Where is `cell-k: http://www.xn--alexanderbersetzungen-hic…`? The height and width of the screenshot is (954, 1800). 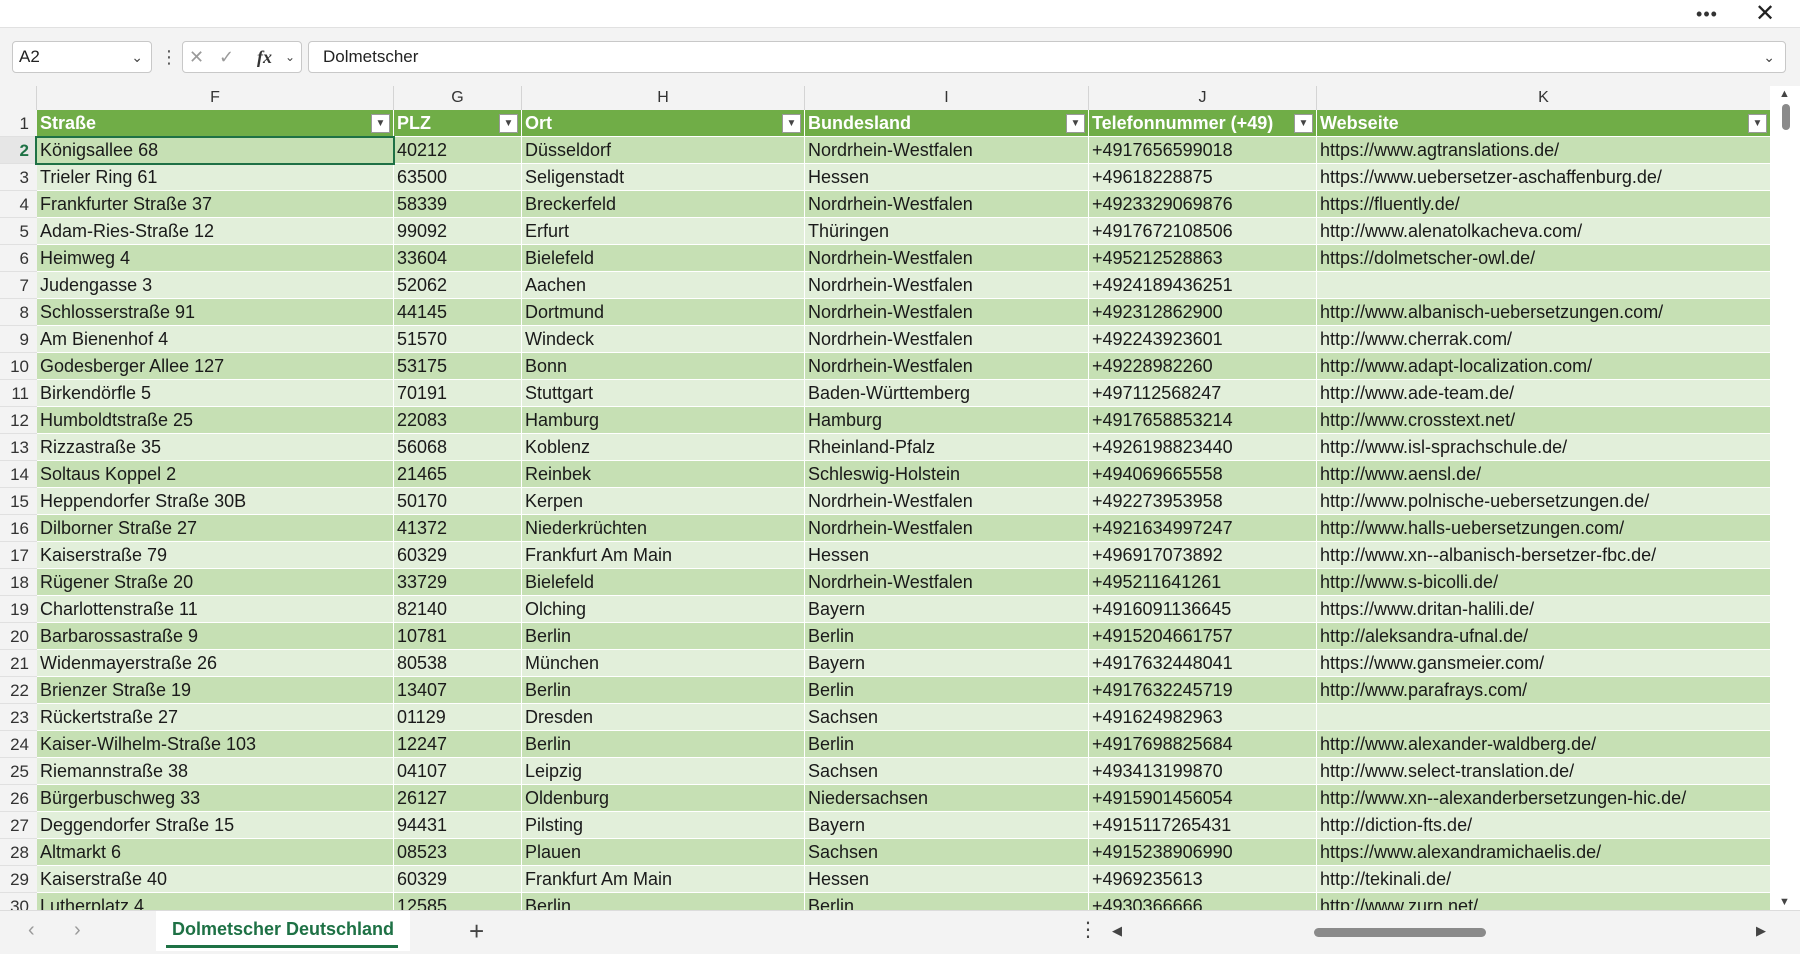 cell-k: http://www.xn--alexanderbersetzungen-hic… is located at coordinates (1543, 798).